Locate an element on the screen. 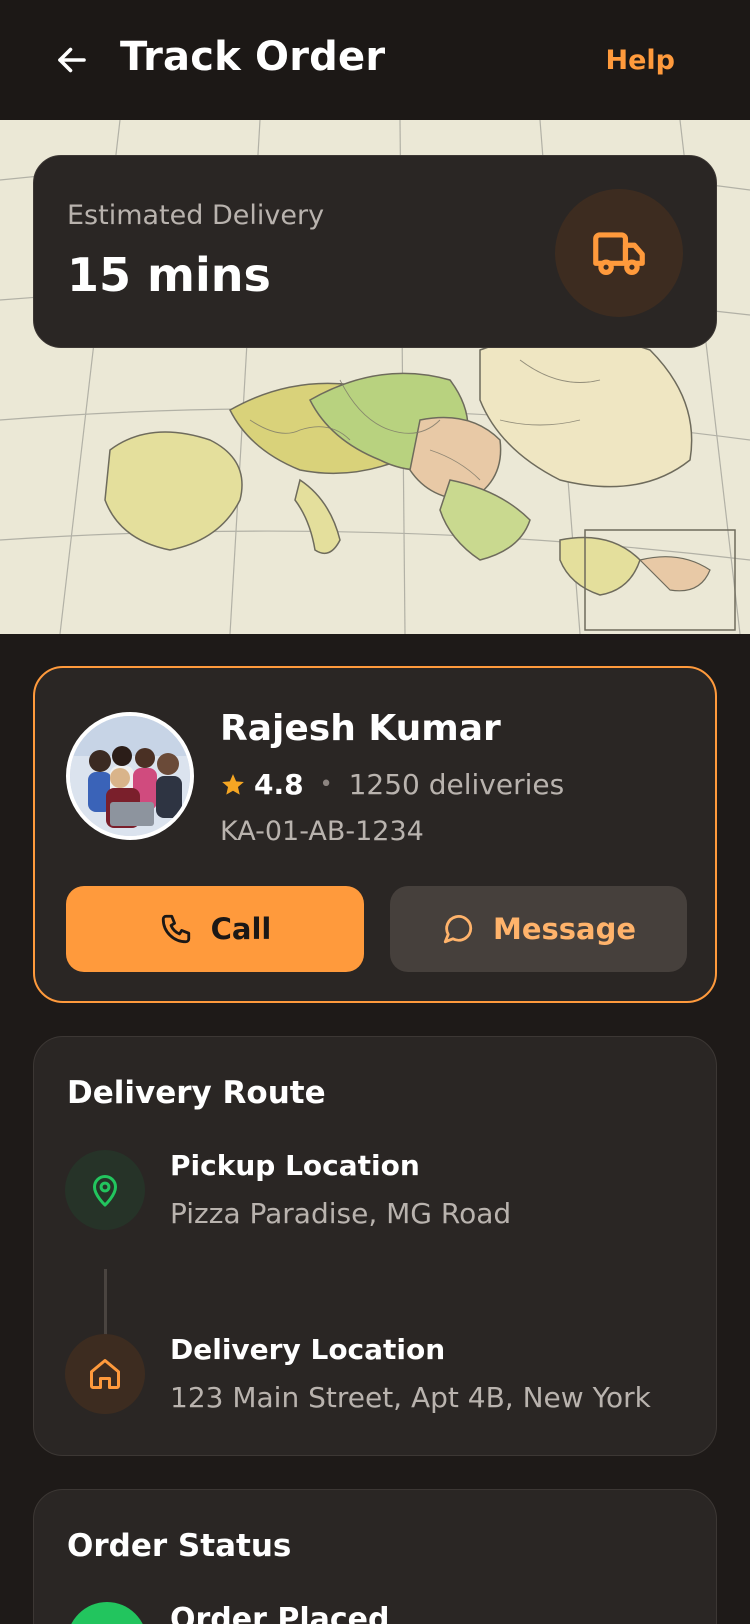  phone-icon is located at coordinates (176, 929).